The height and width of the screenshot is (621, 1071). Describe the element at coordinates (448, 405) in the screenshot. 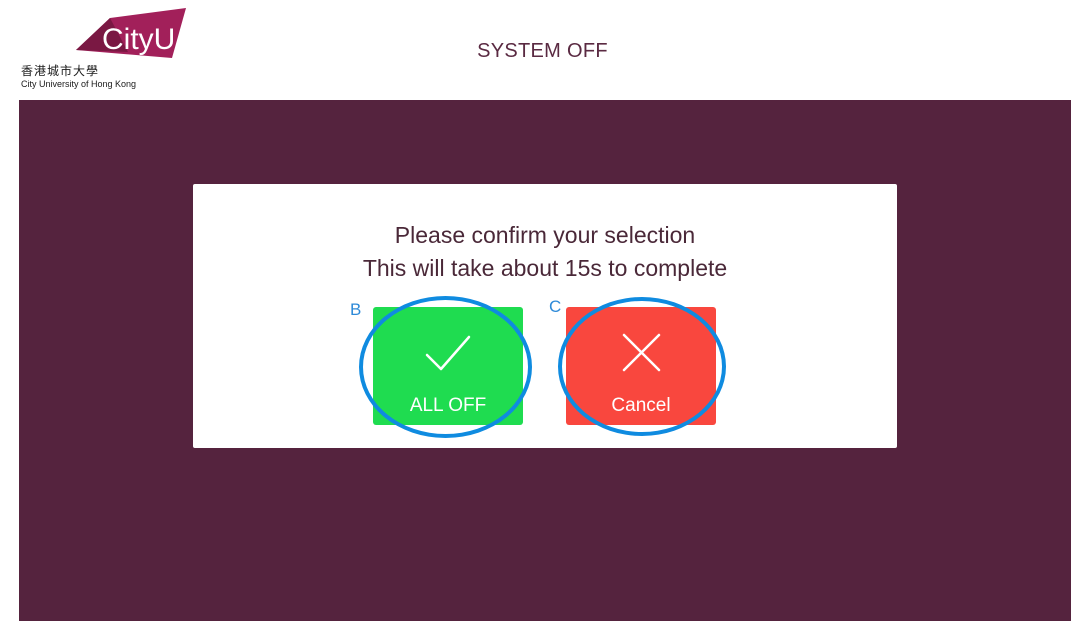

I see `all-off-label: ALL OFF` at that location.